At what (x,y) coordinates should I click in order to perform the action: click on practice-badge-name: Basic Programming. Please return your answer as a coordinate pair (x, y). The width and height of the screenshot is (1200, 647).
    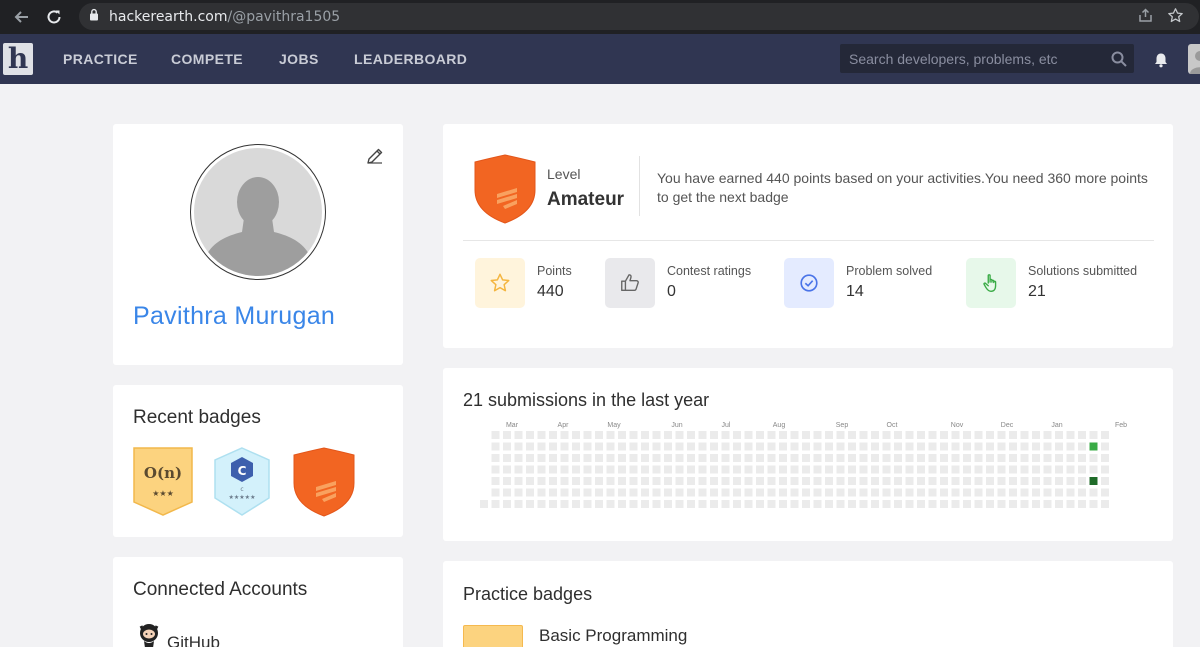
    Looking at the image, I should click on (613, 636).